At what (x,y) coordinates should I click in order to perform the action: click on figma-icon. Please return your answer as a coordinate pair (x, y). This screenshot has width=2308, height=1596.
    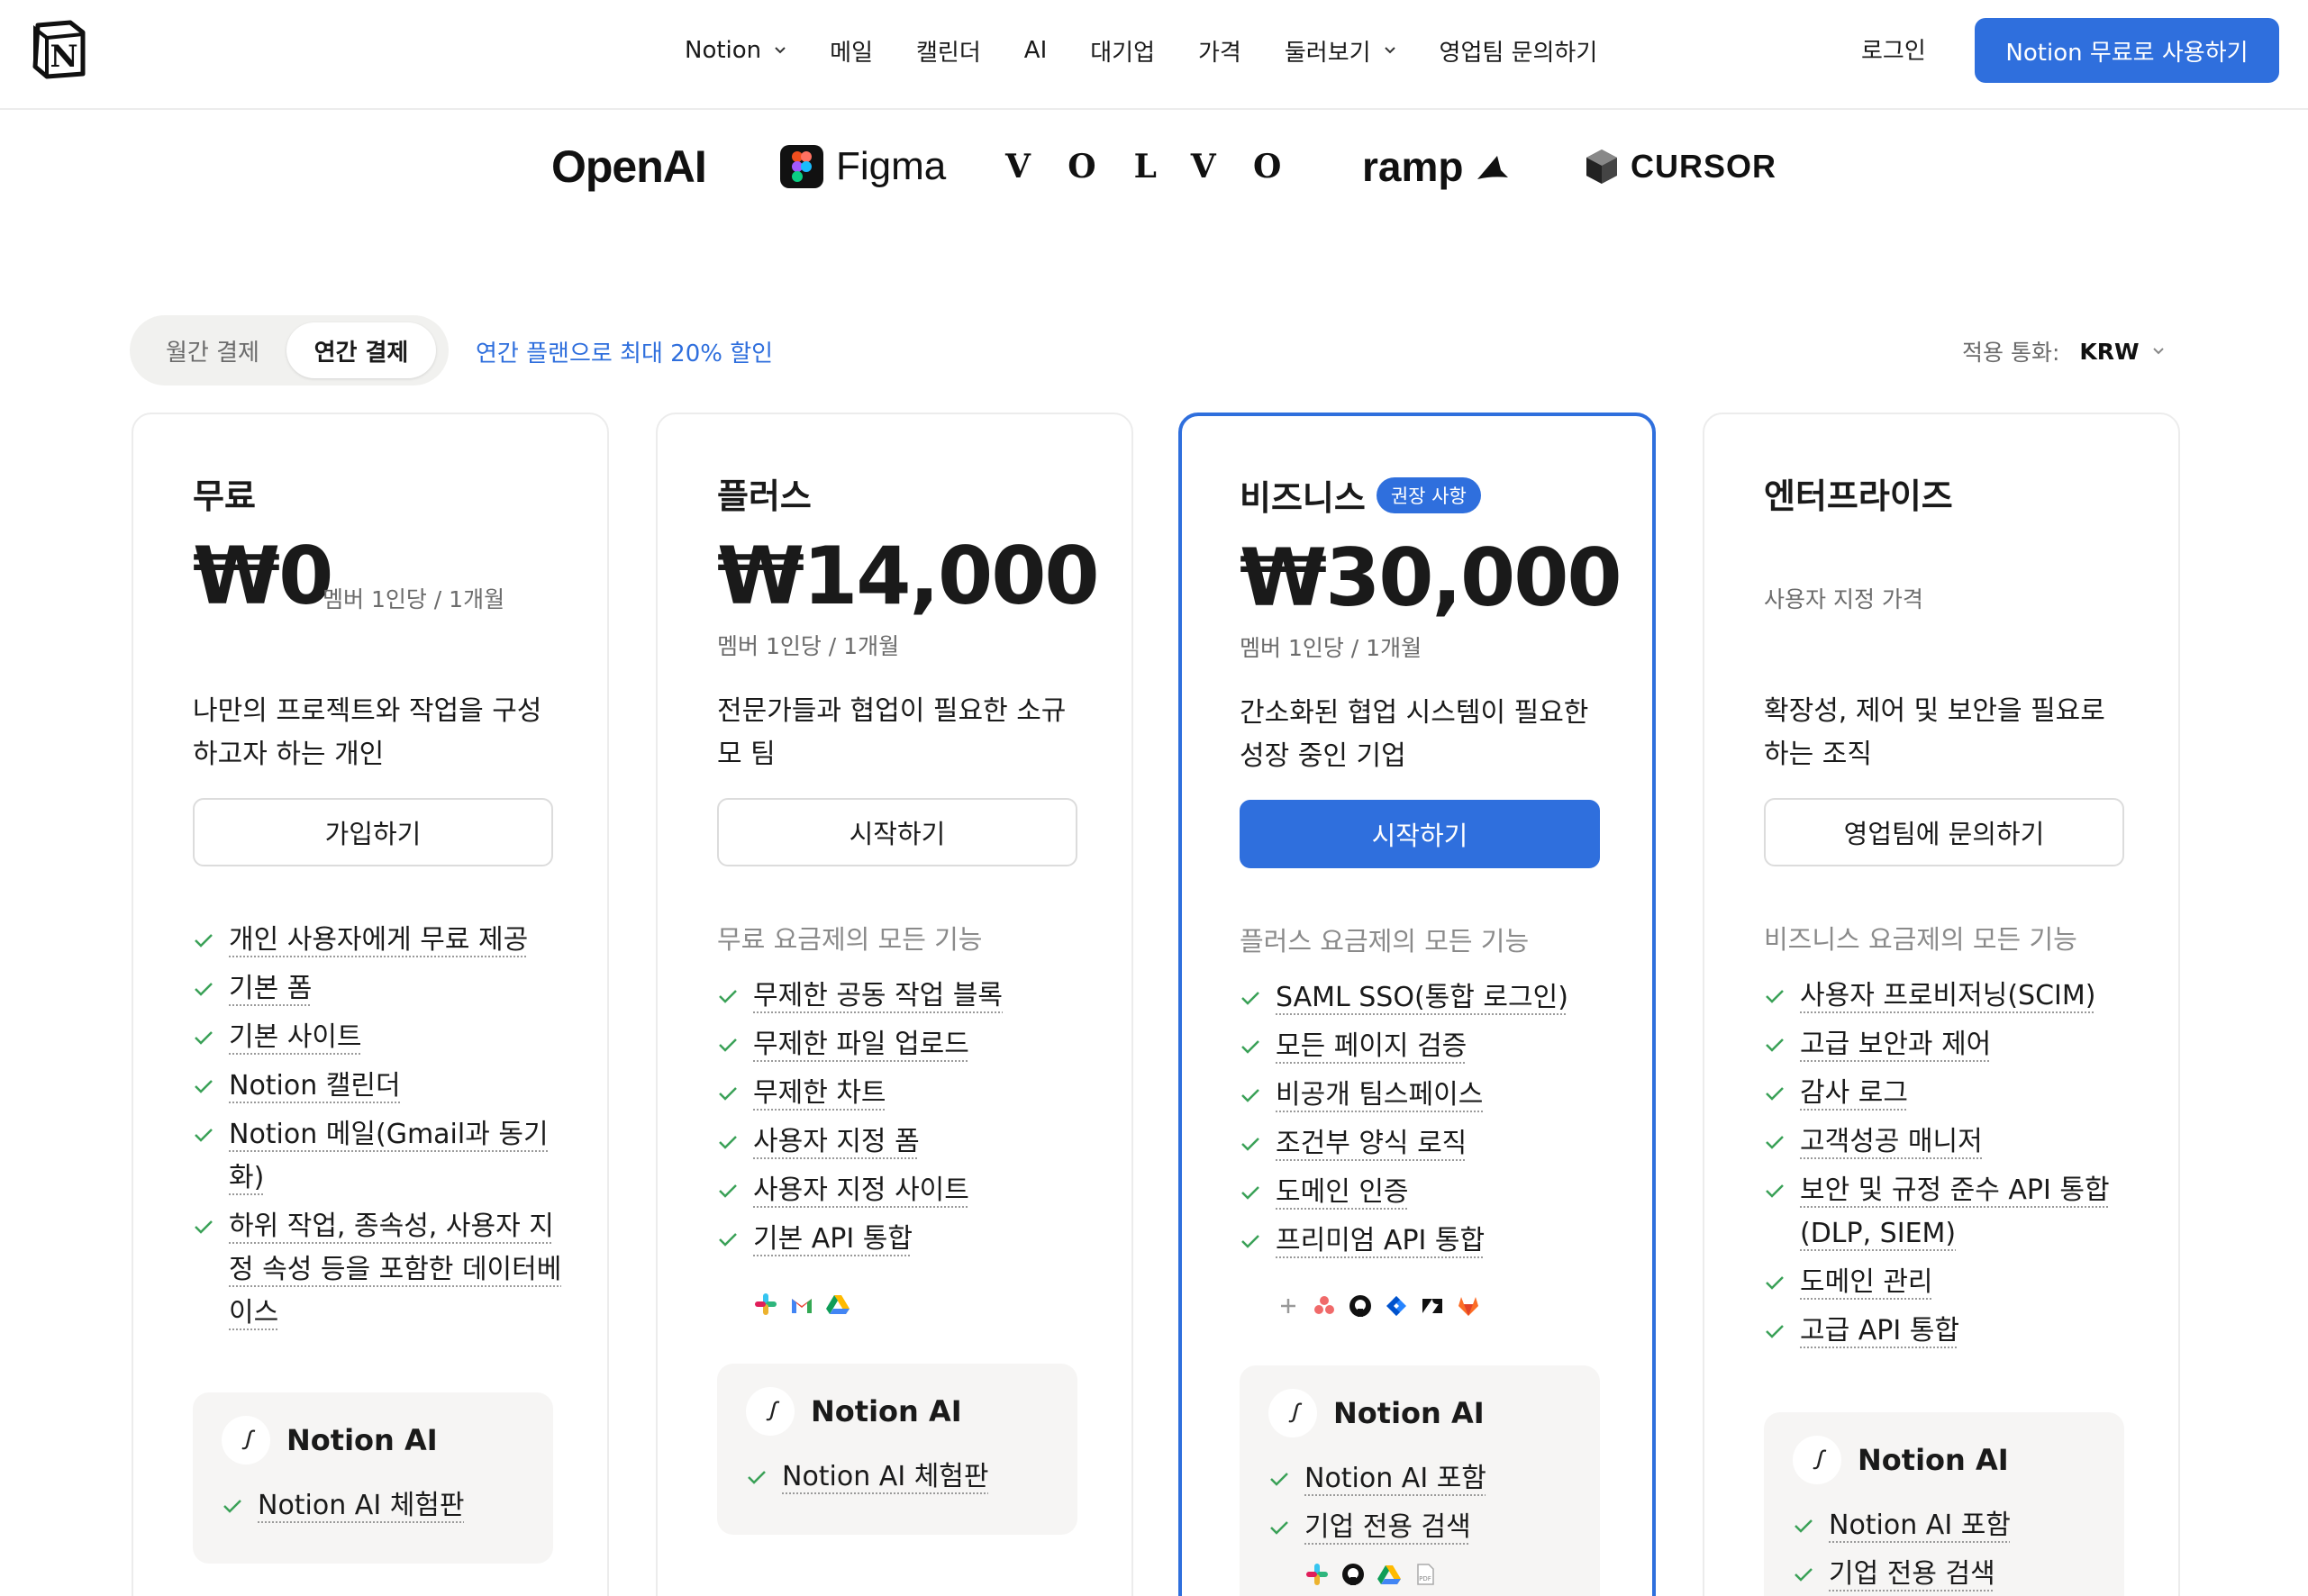
    Looking at the image, I should click on (801, 166).